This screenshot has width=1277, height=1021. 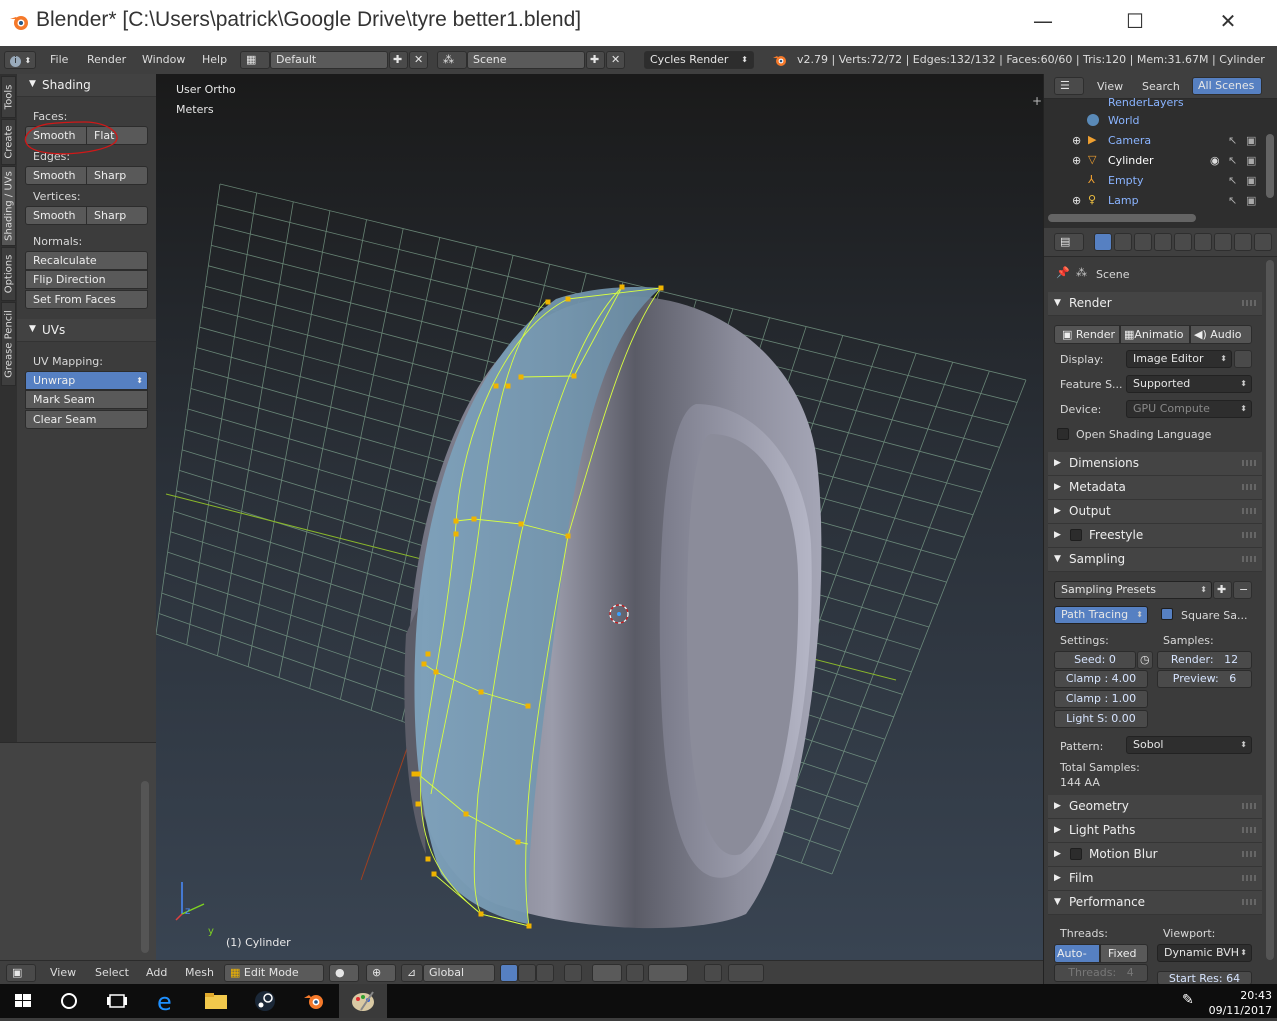 What do you see at coordinates (1203, 242) in the screenshot?
I see `tab-constraints-icon` at bounding box center [1203, 242].